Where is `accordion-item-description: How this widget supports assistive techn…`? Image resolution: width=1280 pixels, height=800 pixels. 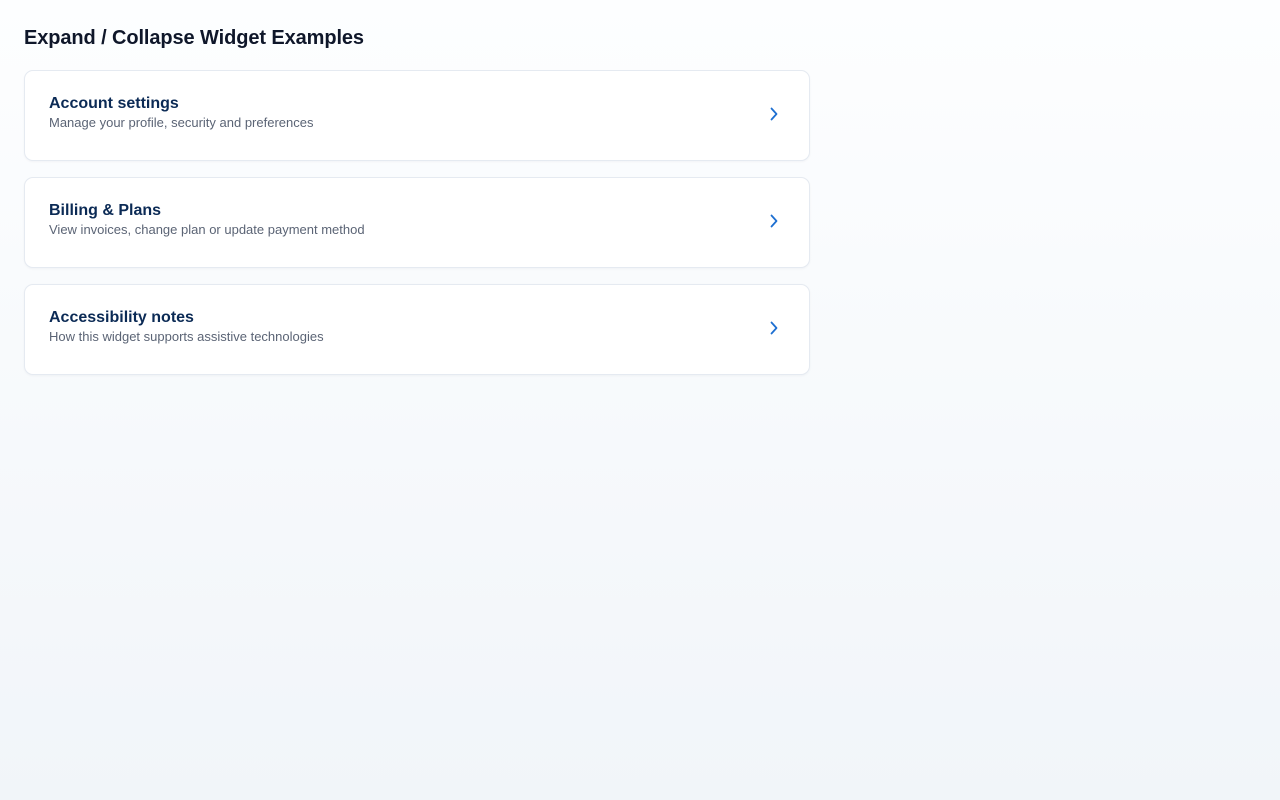 accordion-item-description: How this widget supports assistive techn… is located at coordinates (186, 336).